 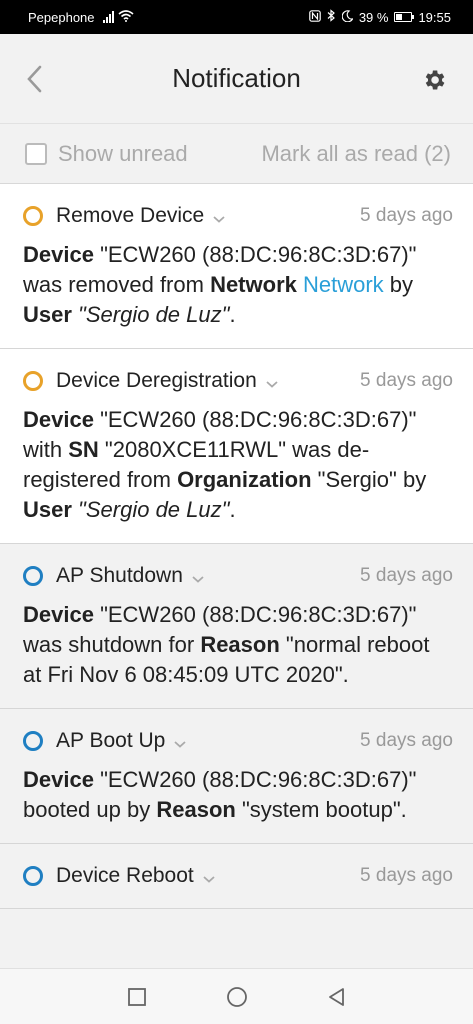 What do you see at coordinates (244, 479) in the screenshot?
I see `body-text: Organization` at bounding box center [244, 479].